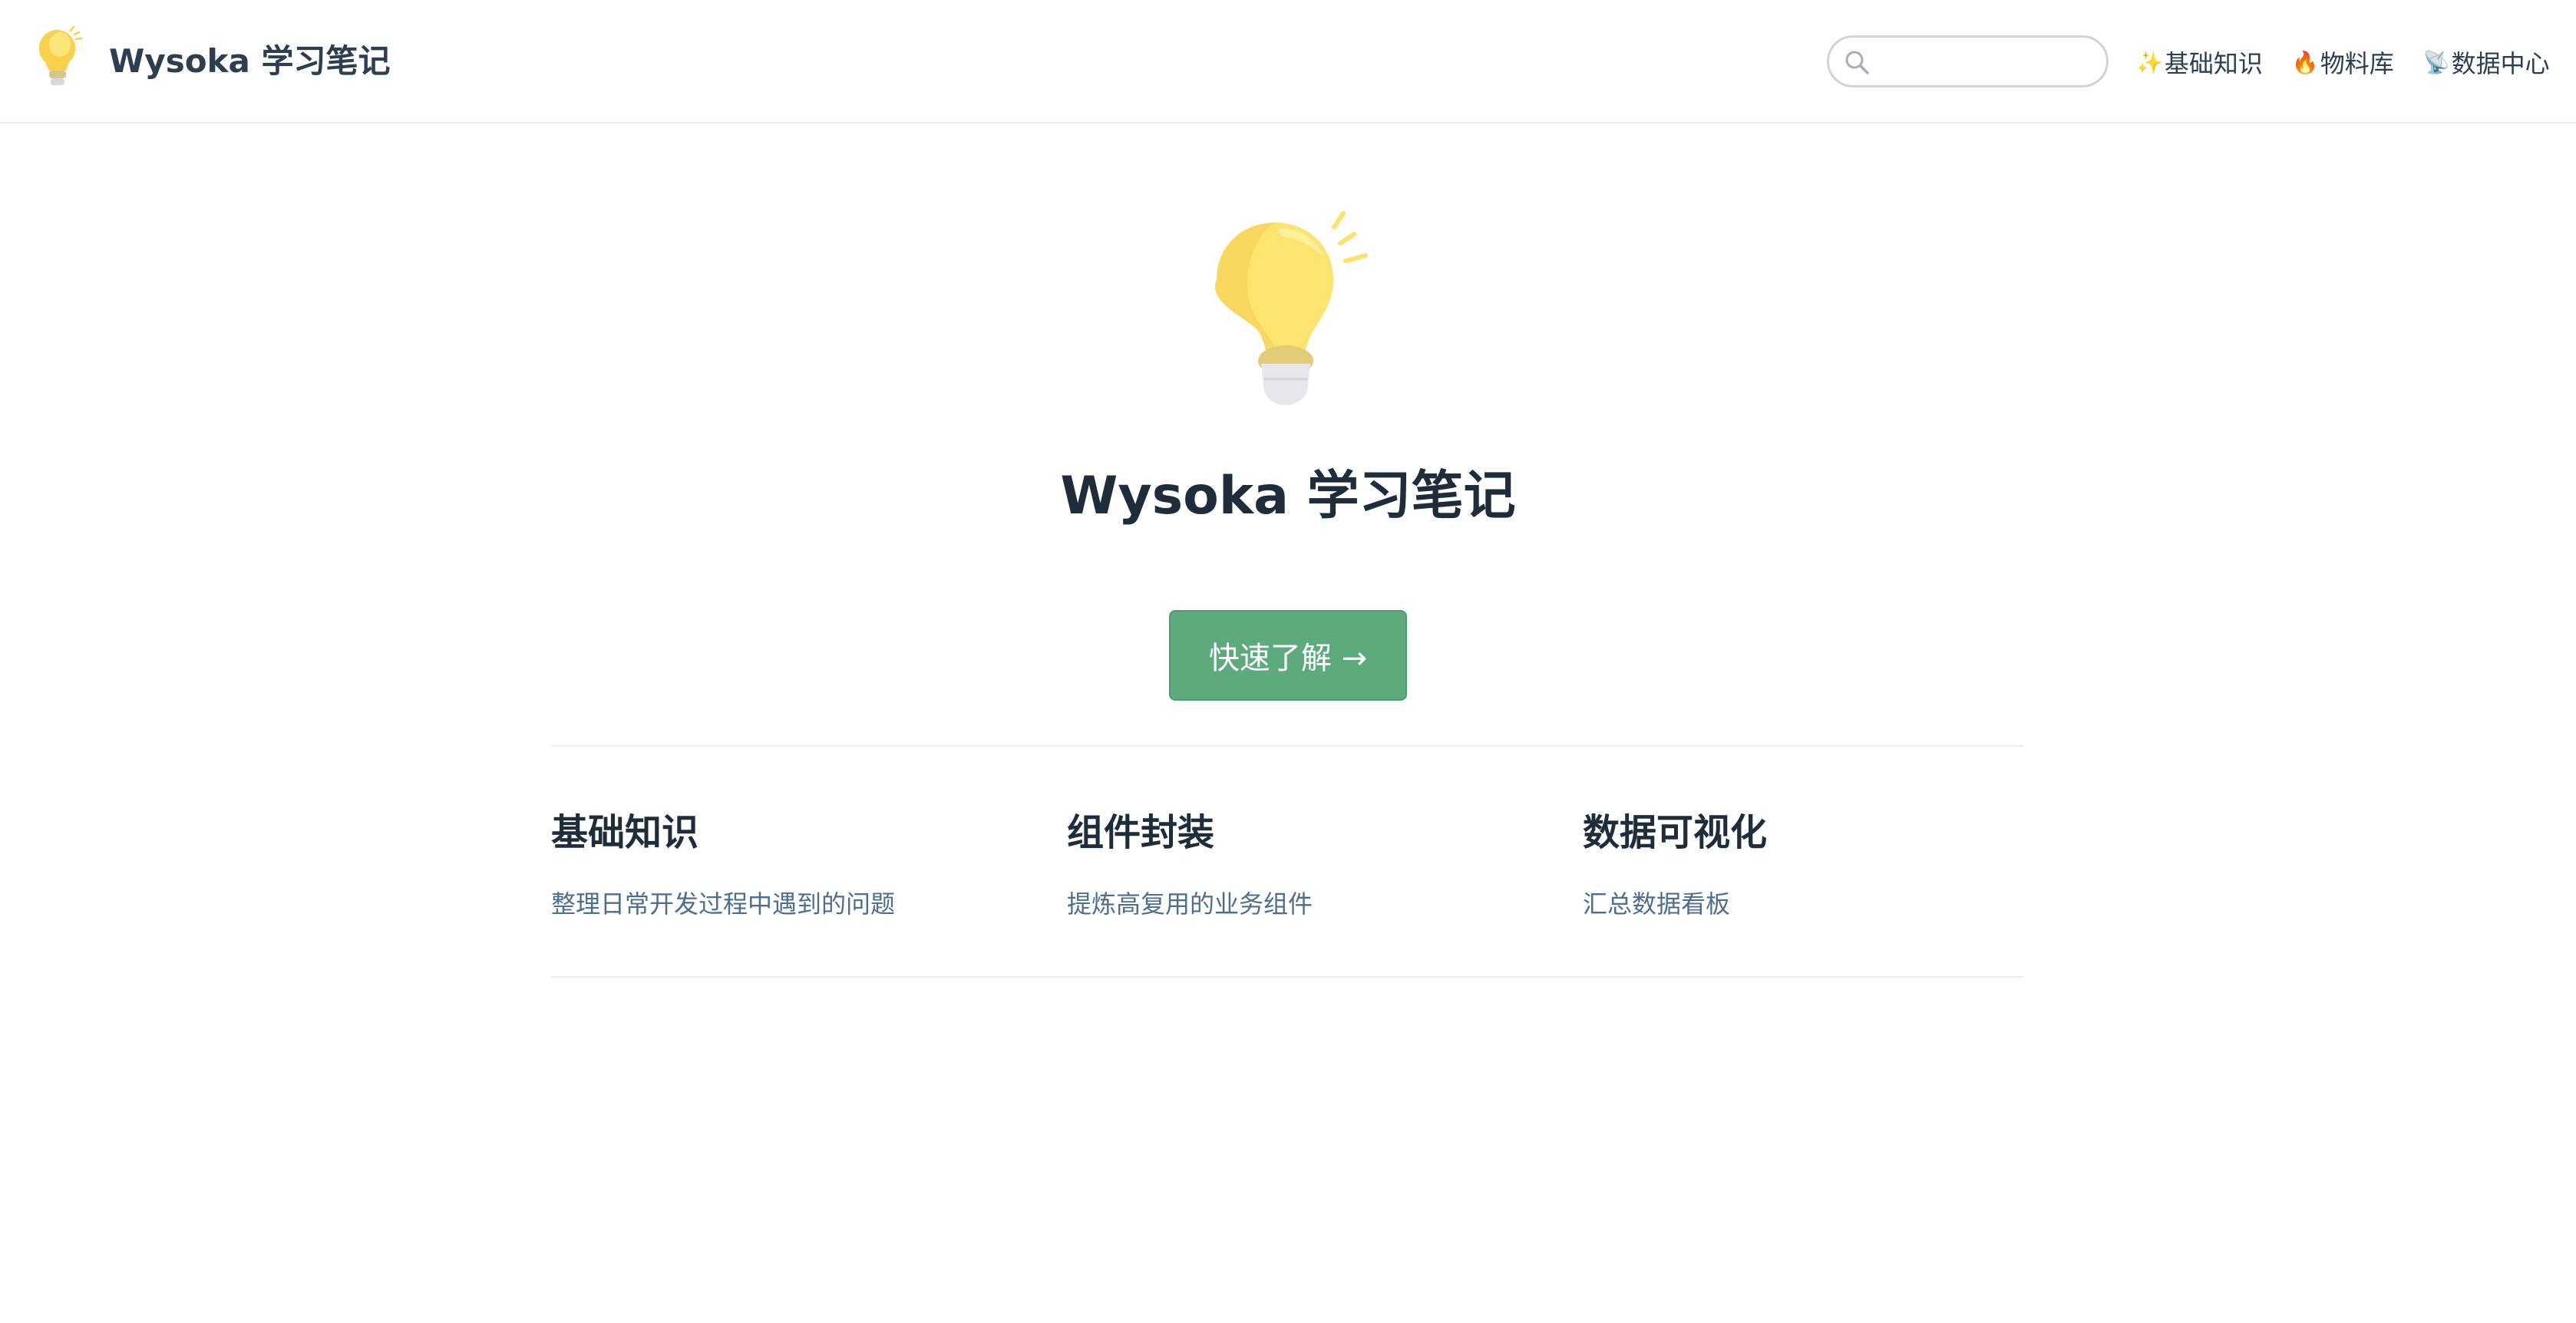  I want to click on feature-title: 数据可视化, so click(1675, 832).